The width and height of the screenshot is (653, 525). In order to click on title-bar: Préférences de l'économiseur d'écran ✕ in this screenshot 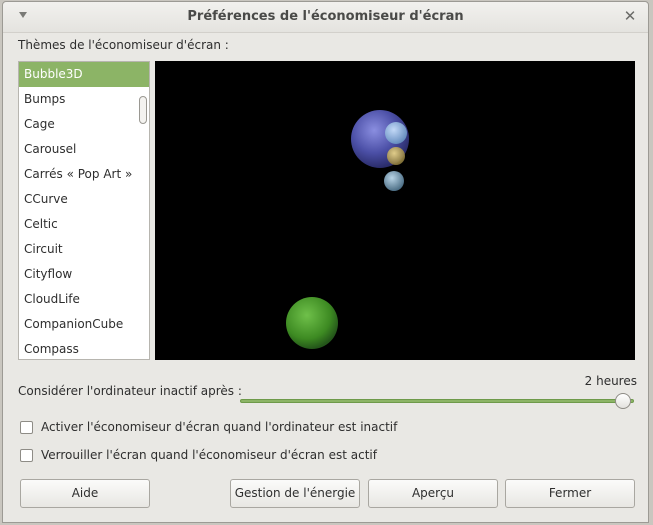, I will do `click(325, 17)`.